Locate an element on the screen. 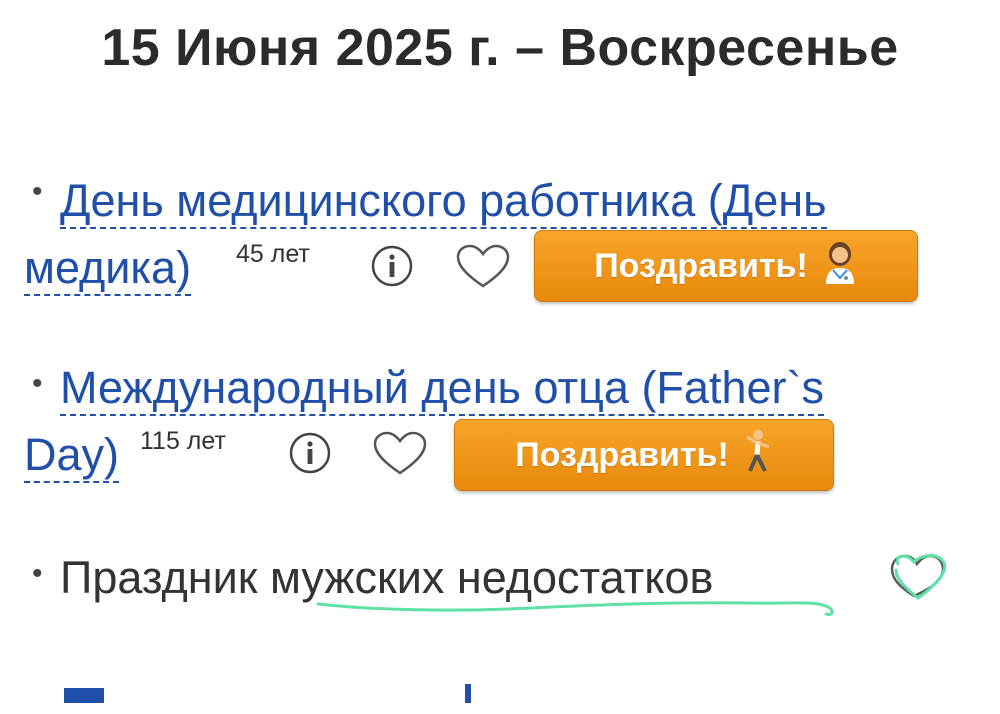 The height and width of the screenshot is (714, 1000). holiday-link-medic-cont: медика) is located at coordinates (108, 269).